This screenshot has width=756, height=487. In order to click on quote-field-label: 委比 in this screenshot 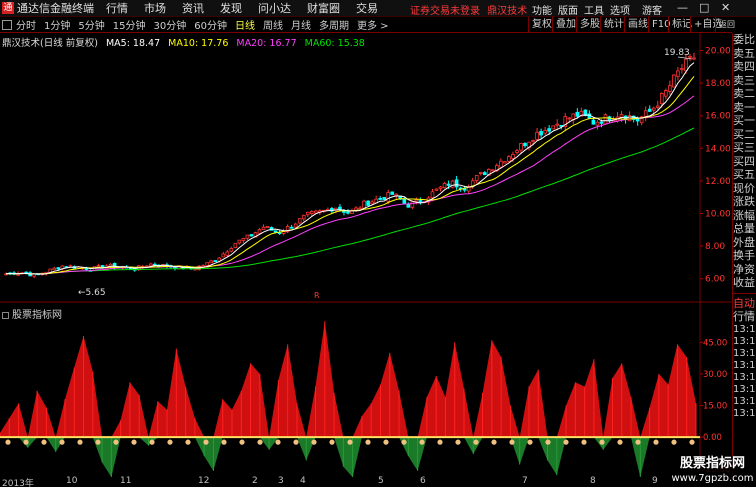, I will do `click(744, 40)`.